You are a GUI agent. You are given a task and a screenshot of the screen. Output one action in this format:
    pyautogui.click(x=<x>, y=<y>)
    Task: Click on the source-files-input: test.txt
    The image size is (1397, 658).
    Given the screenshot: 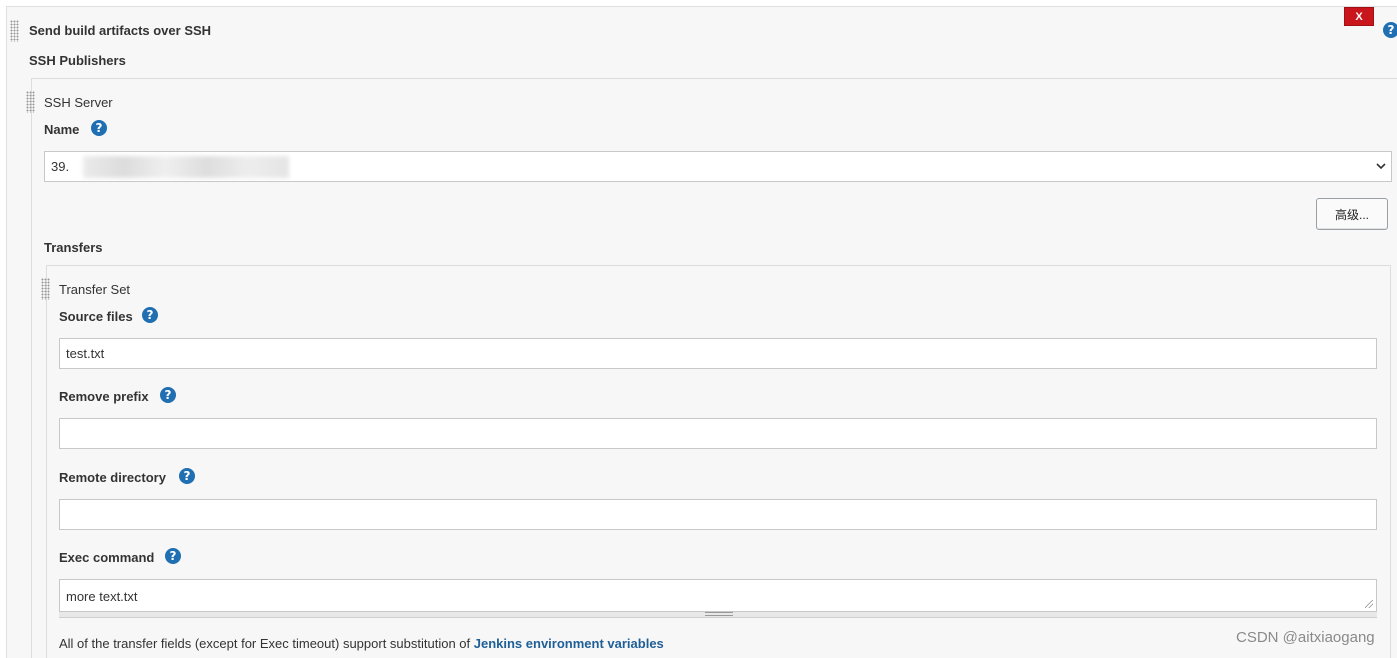 What is the action you would take?
    pyautogui.click(x=718, y=353)
    